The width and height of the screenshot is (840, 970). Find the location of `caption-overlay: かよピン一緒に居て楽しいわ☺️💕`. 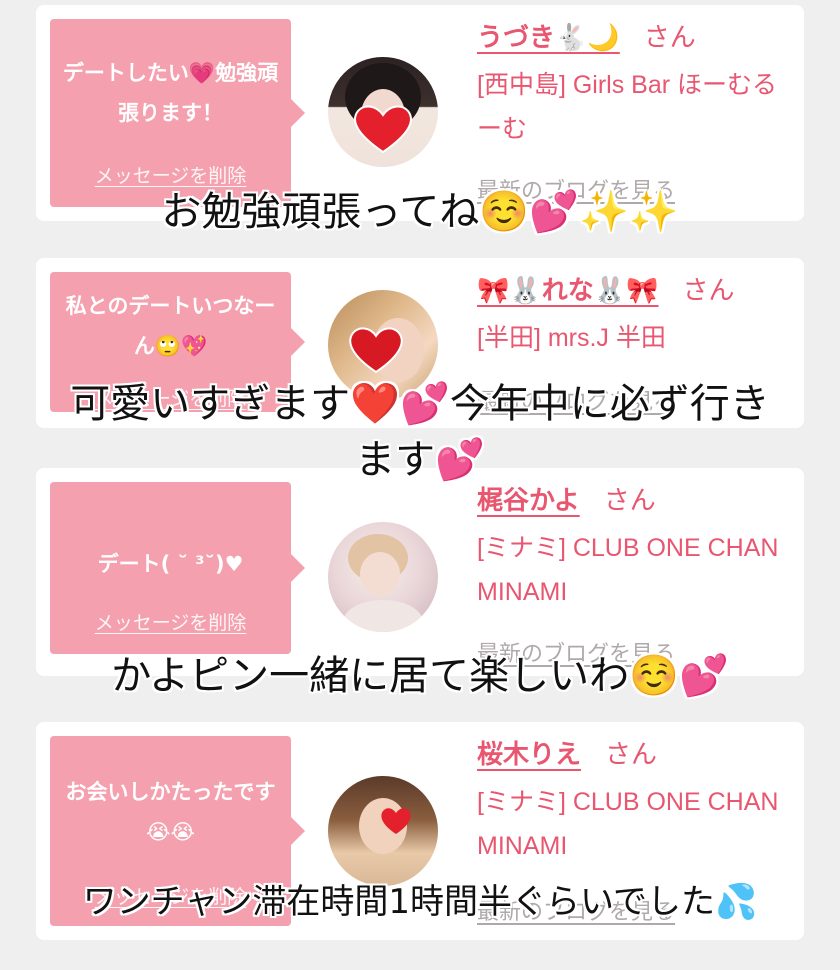

caption-overlay: かよピン一緒に居て楽しいわ☺️💕 is located at coordinates (420, 676).